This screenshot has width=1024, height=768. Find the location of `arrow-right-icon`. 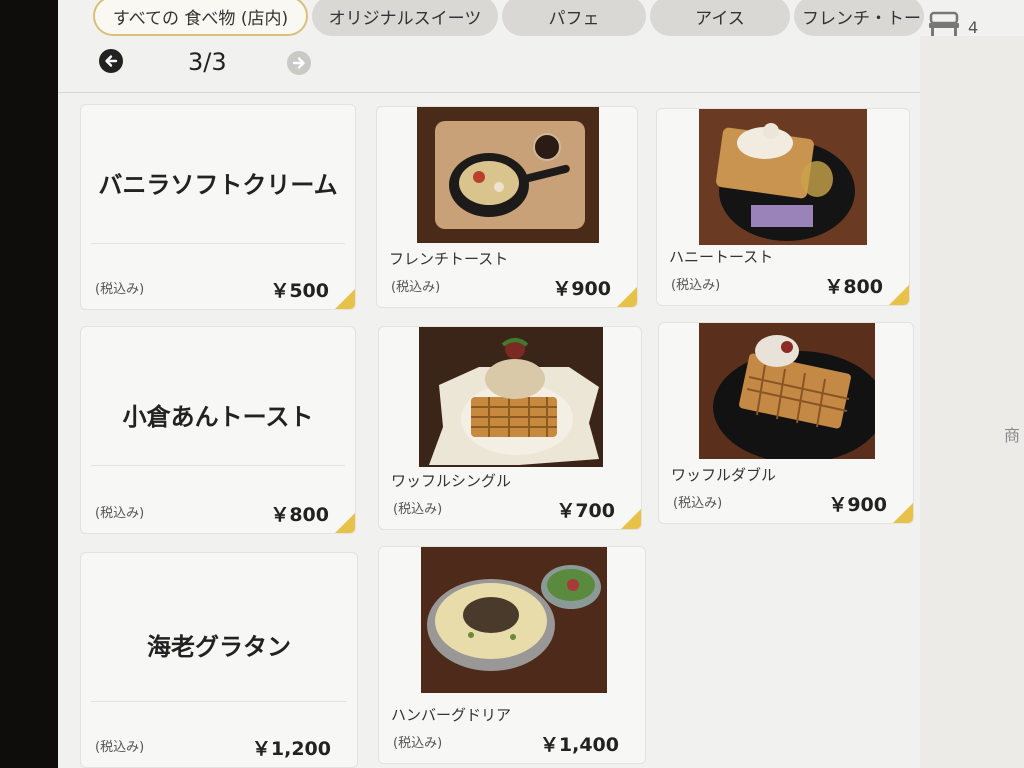

arrow-right-icon is located at coordinates (298, 63).